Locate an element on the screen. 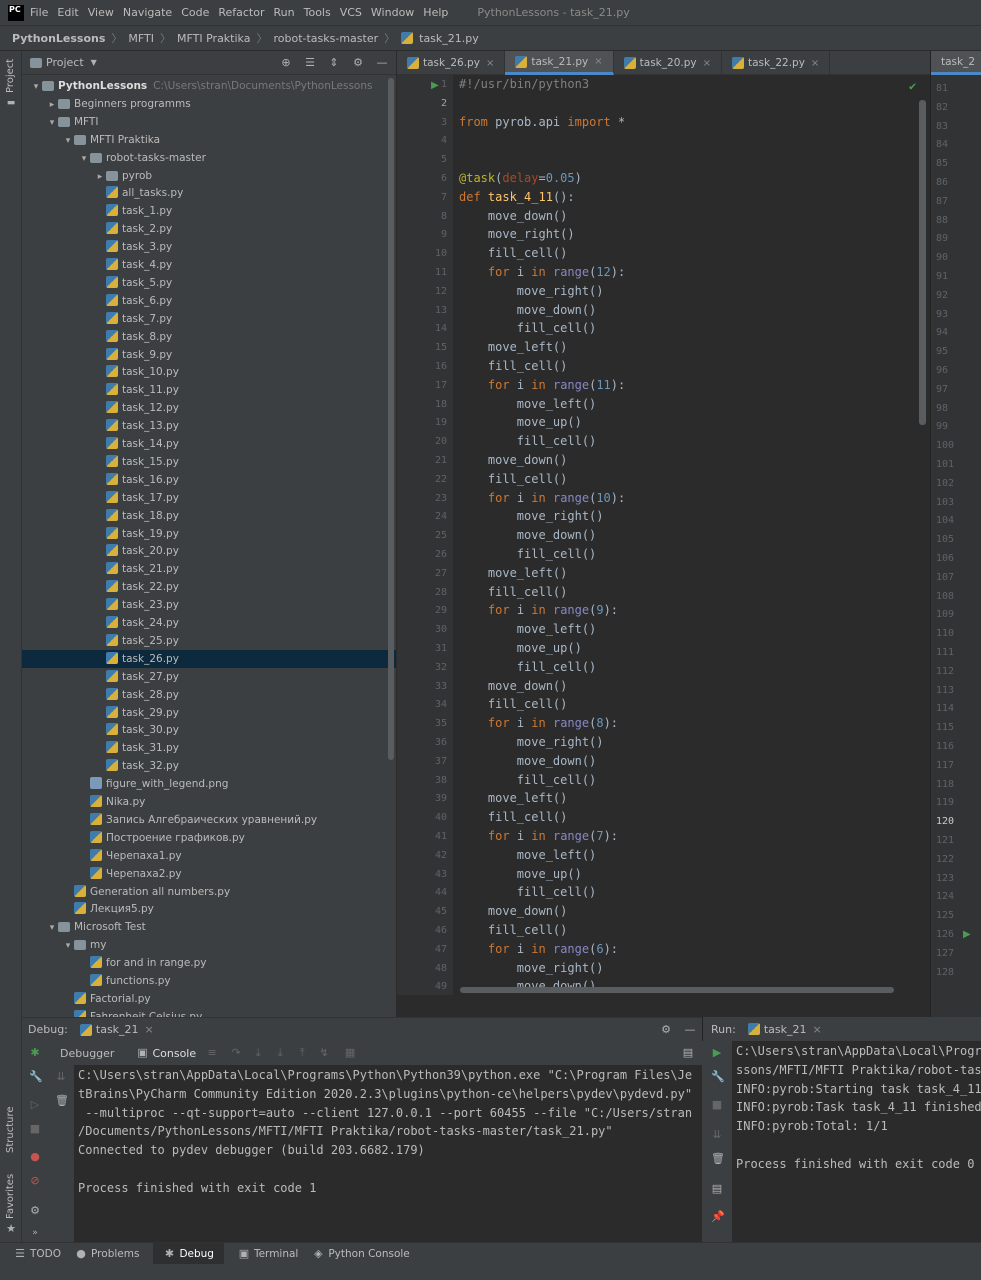  tool-window-todo: ☰ TODO is located at coordinates (37, 1253).